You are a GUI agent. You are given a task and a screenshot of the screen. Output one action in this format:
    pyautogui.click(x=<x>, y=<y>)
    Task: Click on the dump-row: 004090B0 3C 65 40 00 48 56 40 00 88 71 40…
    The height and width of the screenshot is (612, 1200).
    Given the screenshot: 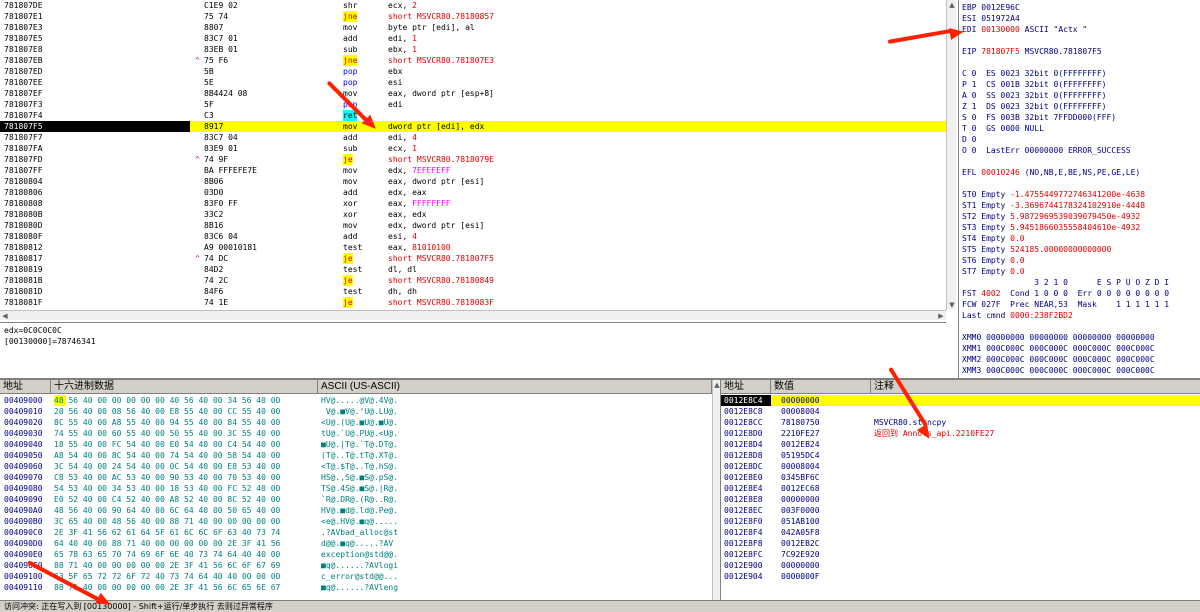 What is the action you would take?
    pyautogui.click(x=356, y=521)
    